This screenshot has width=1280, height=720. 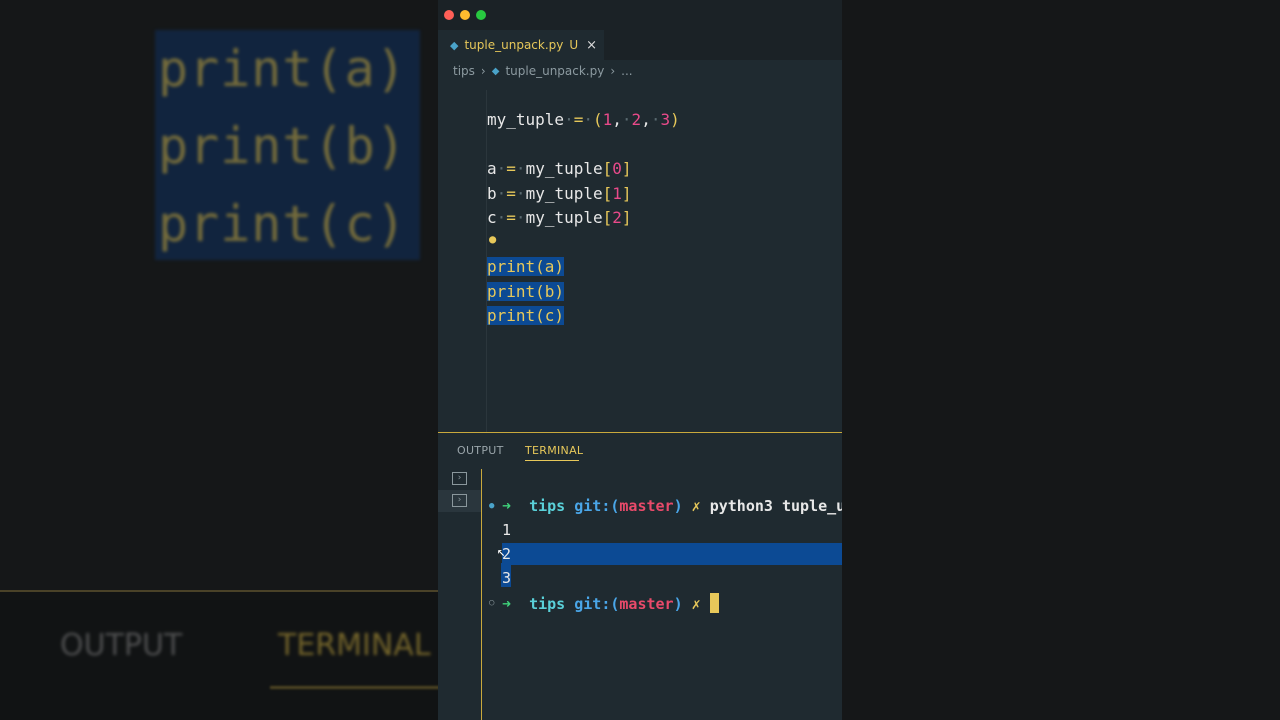 What do you see at coordinates (354, 645) in the screenshot?
I see `backdrop-tab-terminal: TERMINAL` at bounding box center [354, 645].